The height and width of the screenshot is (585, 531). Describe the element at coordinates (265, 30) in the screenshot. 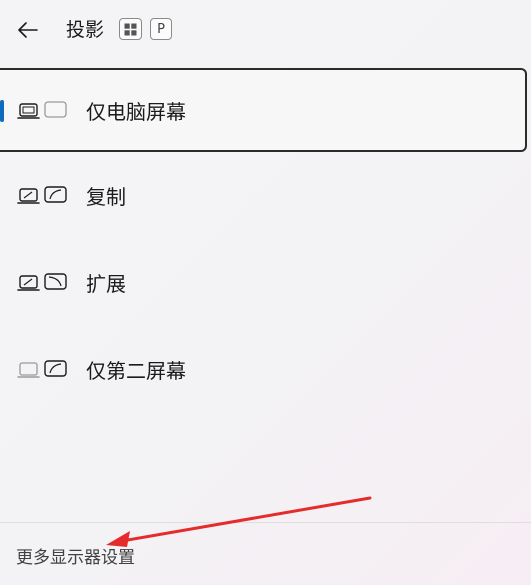

I see `header: 投影 P` at that location.